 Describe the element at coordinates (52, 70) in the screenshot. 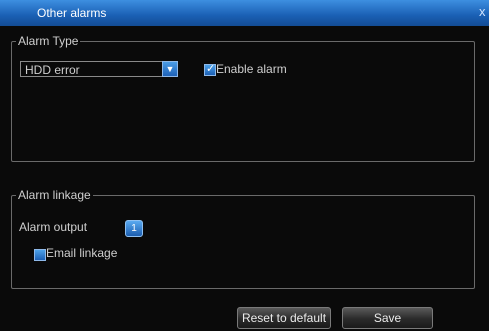

I see `alarm-type-value: HDD error` at that location.